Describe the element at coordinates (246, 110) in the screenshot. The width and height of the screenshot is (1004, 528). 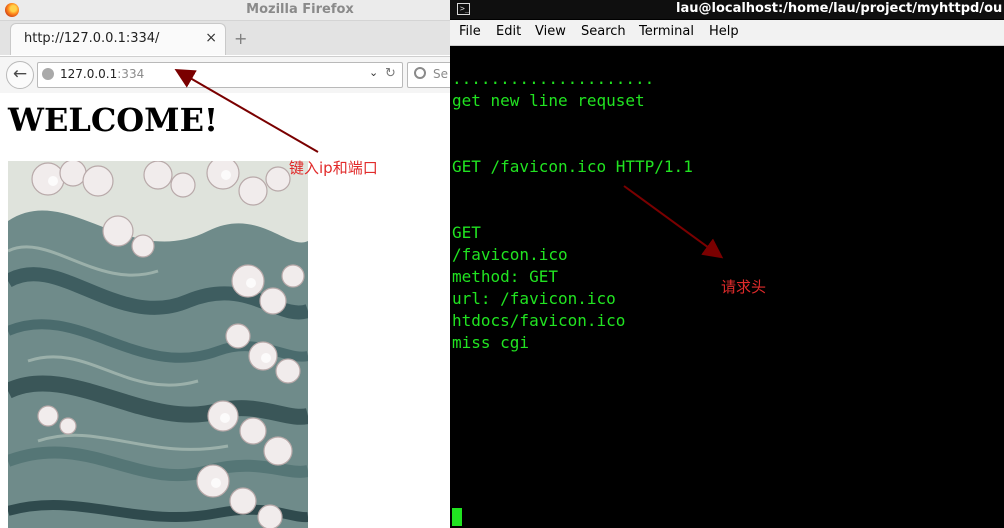
I see `arrow-to-url-bar` at that location.